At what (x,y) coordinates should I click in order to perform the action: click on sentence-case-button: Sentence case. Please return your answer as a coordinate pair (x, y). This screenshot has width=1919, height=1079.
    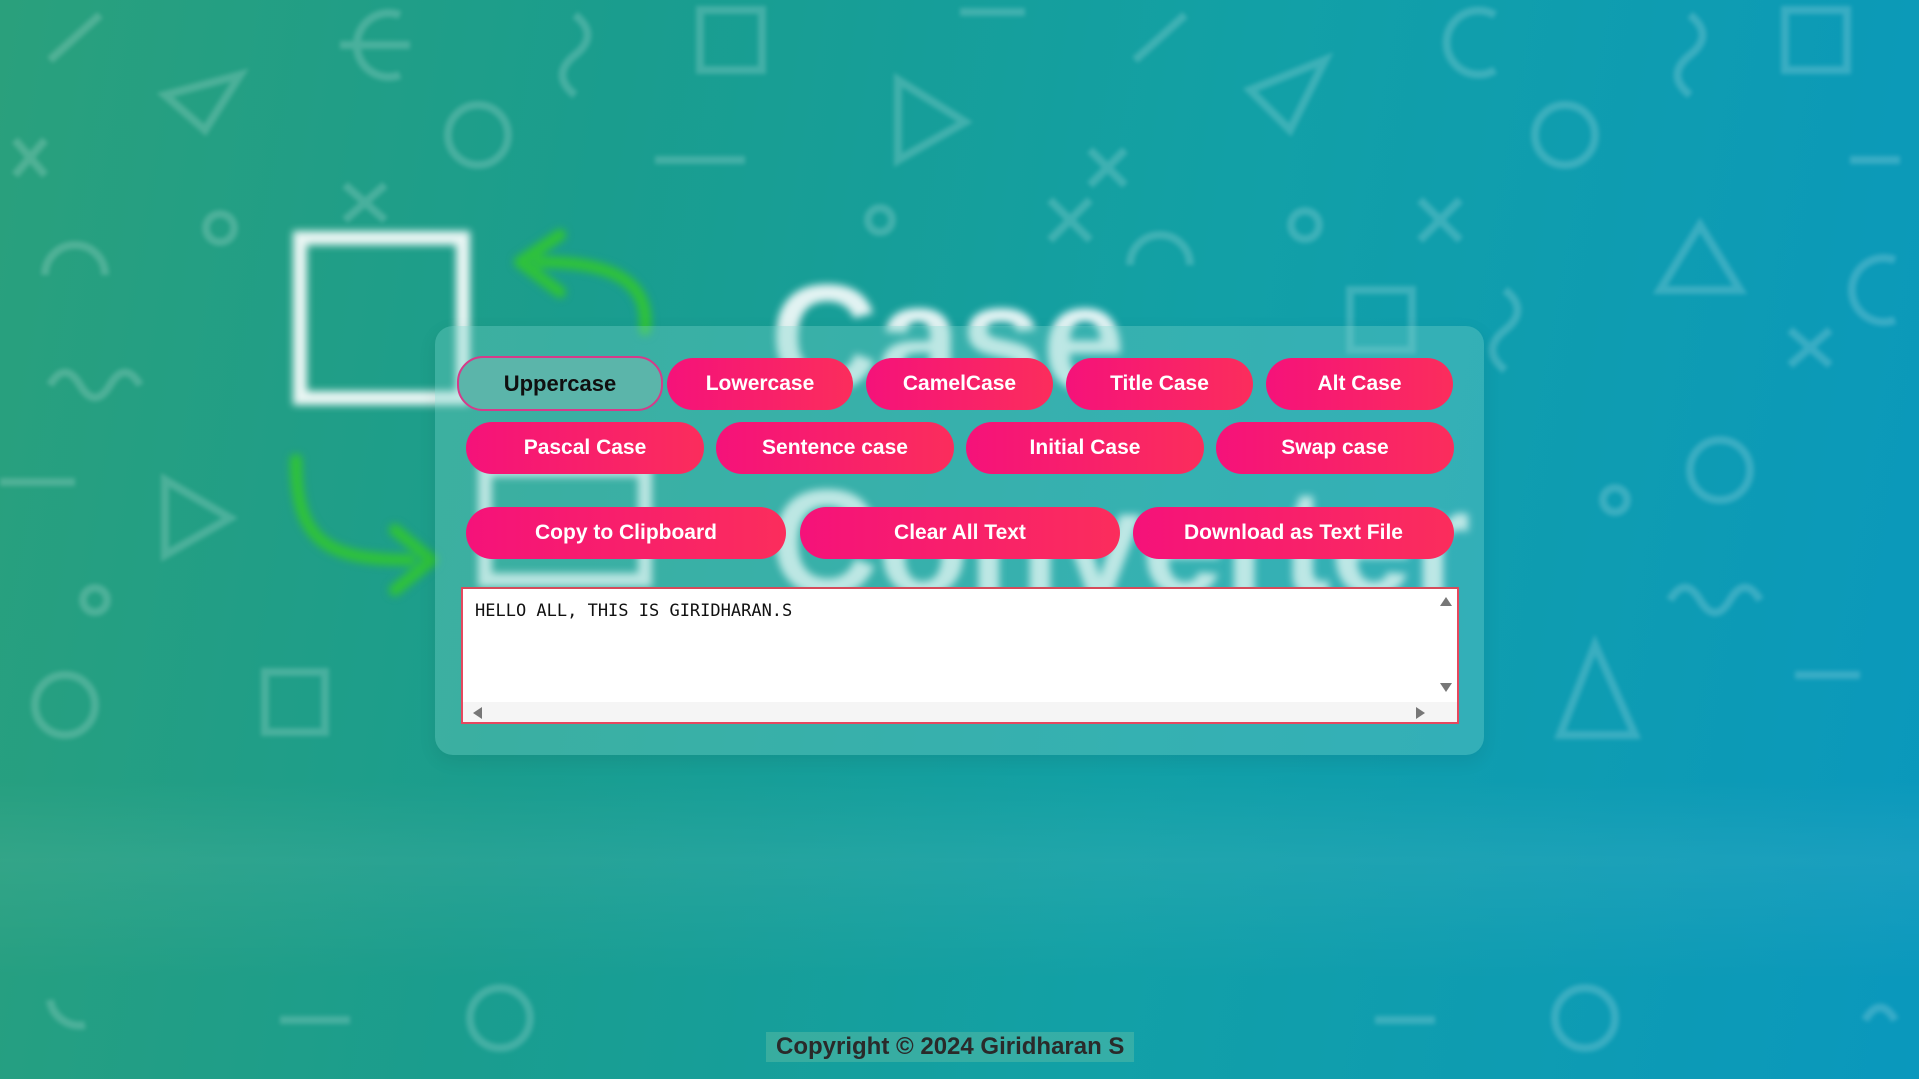
    Looking at the image, I should click on (835, 448).